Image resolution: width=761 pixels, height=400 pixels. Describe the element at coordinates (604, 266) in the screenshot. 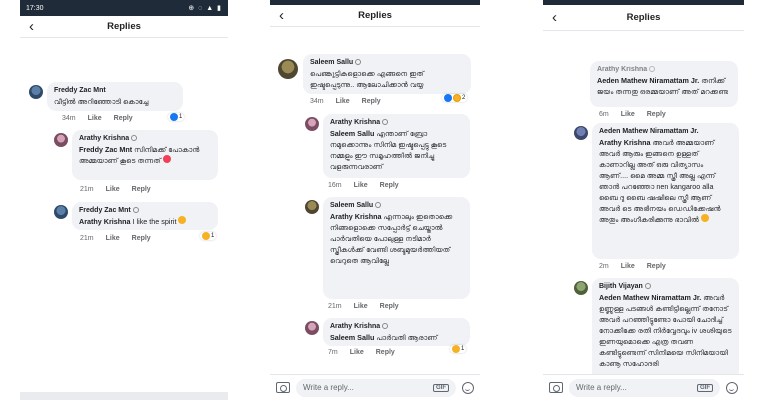

I see `comment-time: 2m` at that location.